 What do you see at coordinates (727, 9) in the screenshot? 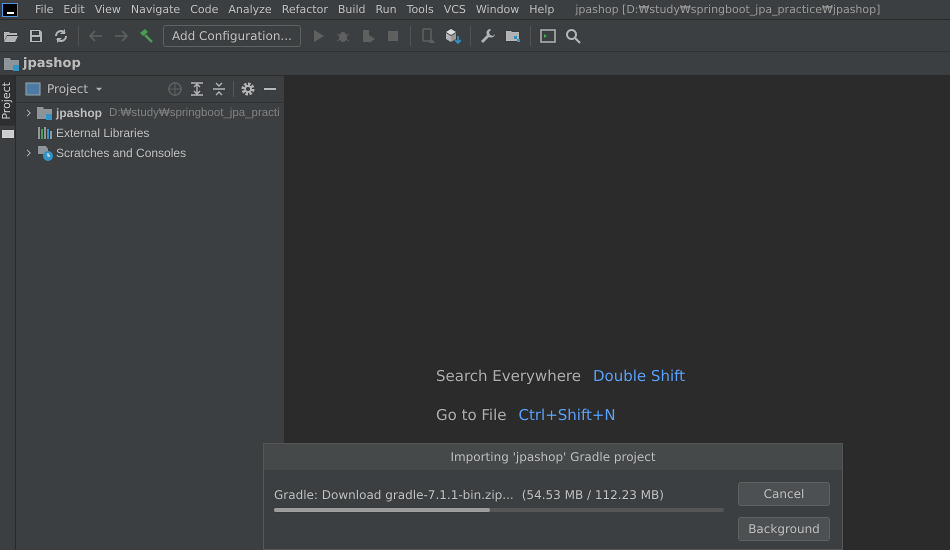
I see `window-title: jpashop [D:₩study₩springboot_jpa_practice₩jpashop]` at bounding box center [727, 9].